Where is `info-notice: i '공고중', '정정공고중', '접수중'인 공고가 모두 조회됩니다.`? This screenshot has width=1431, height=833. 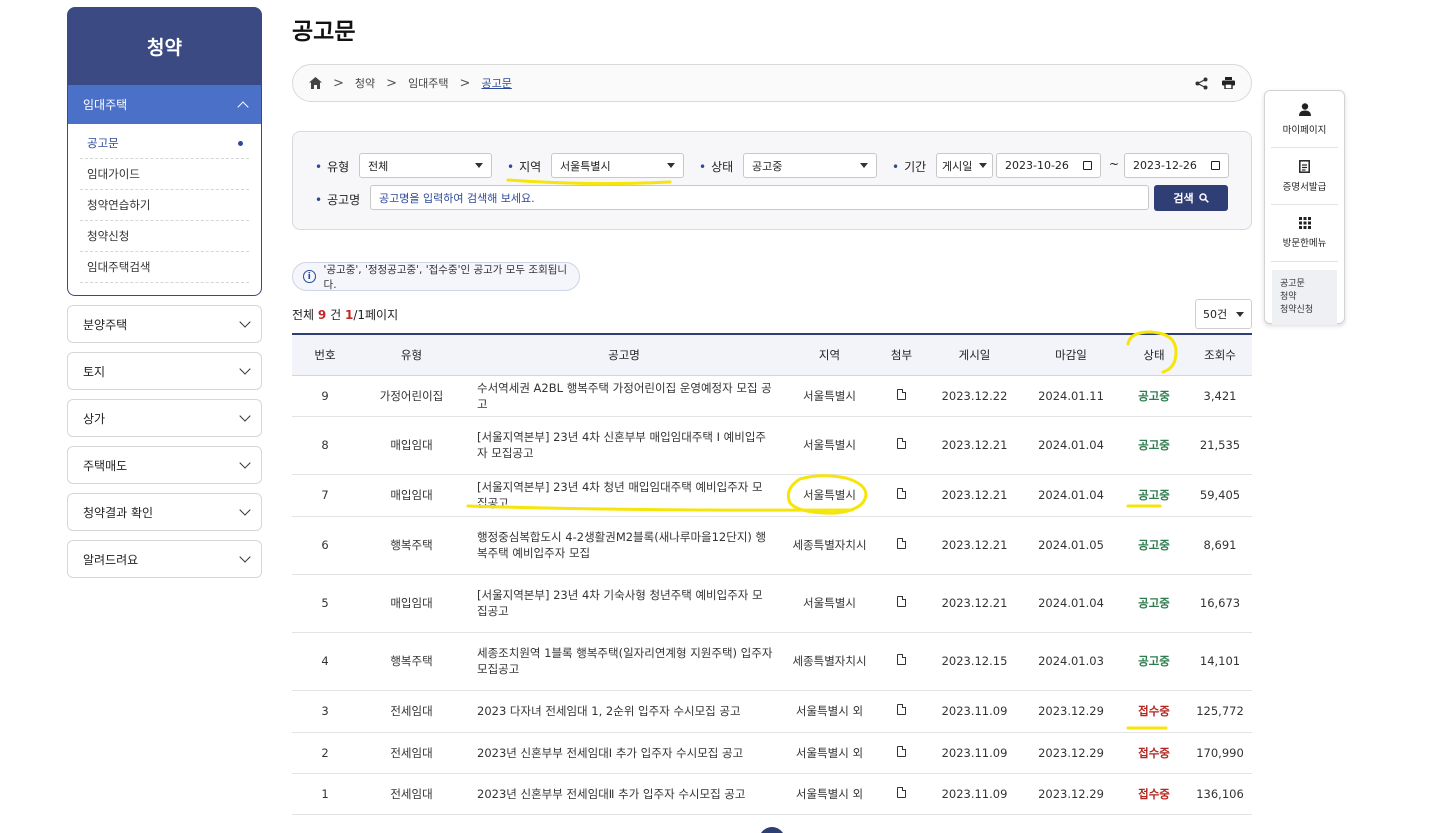
info-notice: i '공고중', '정정공고중', '접수중'인 공고가 모두 조회됩니다. is located at coordinates (436, 276).